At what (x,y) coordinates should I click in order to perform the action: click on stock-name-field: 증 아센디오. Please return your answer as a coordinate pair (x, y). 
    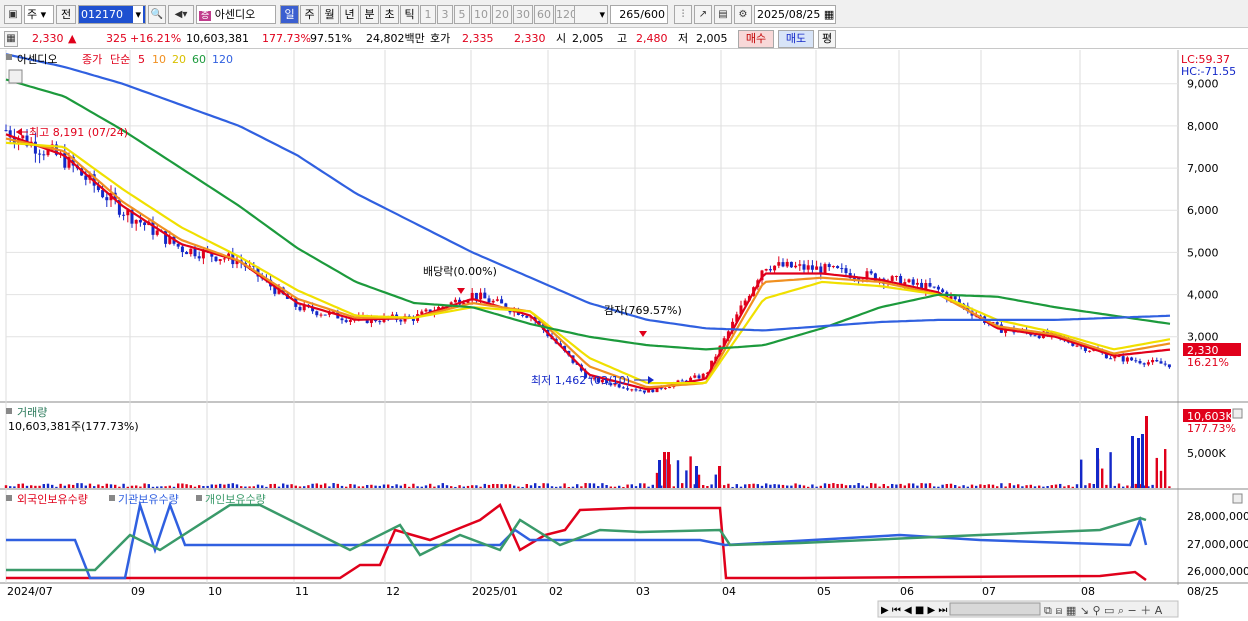
    Looking at the image, I should click on (236, 14).